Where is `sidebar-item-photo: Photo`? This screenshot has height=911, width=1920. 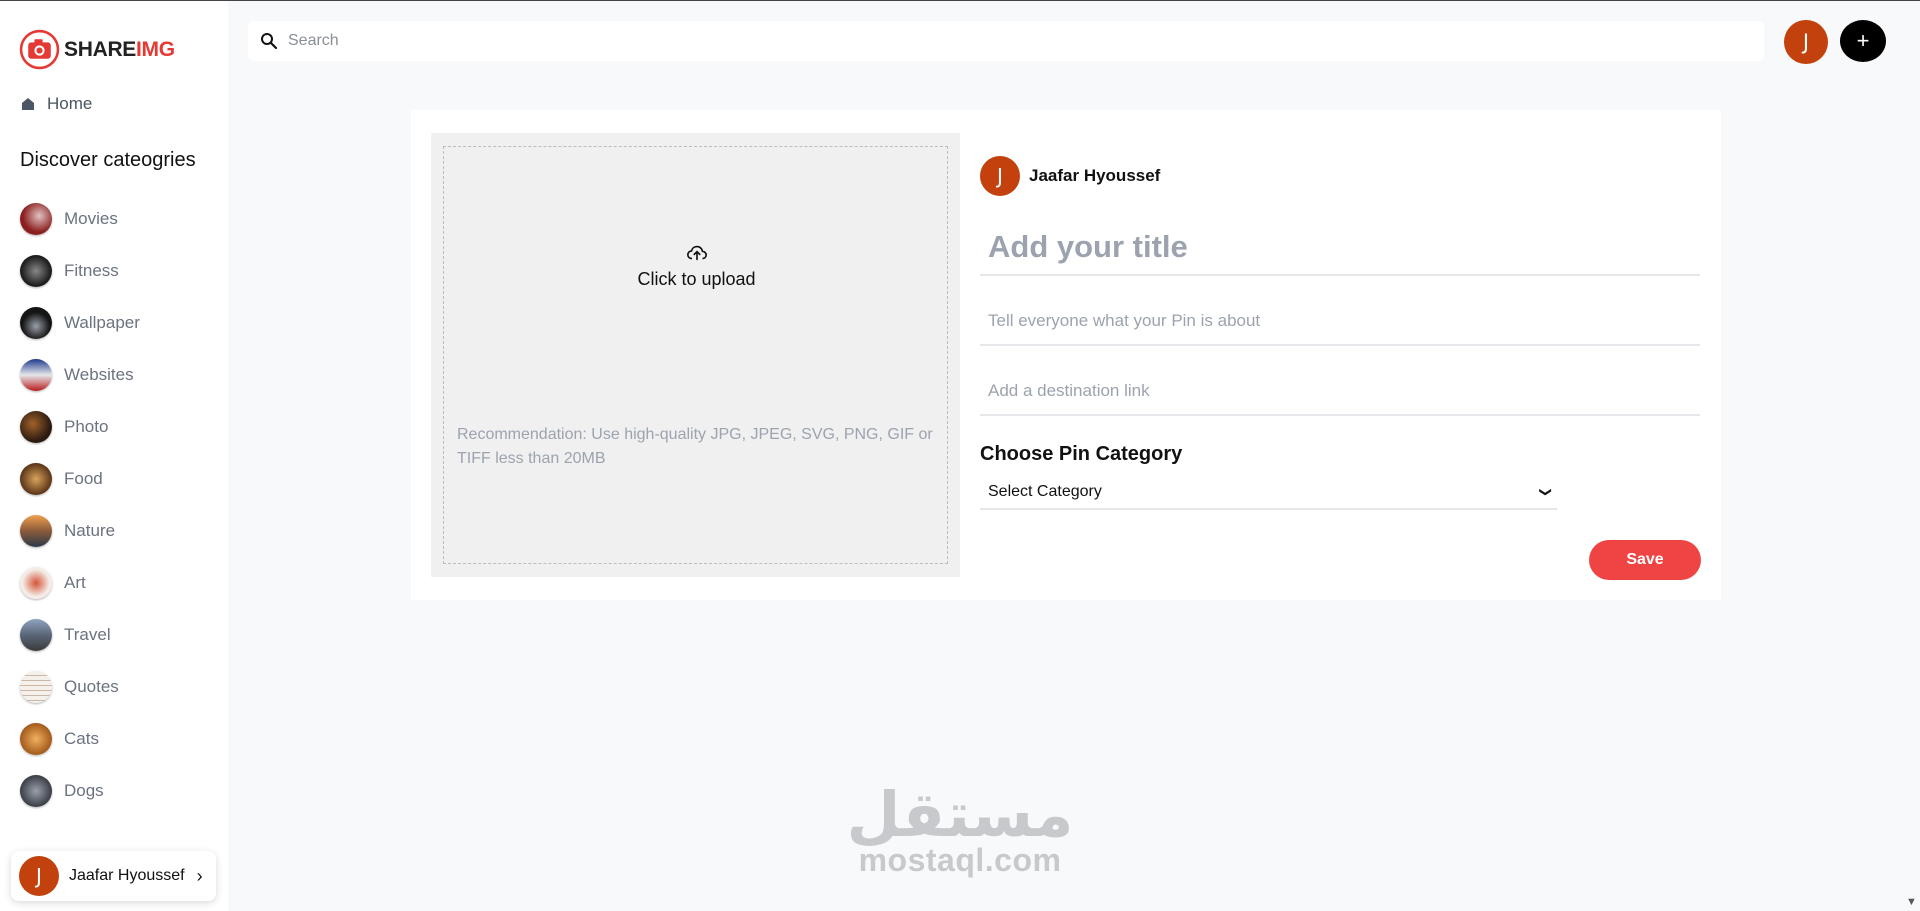 sidebar-item-photo: Photo is located at coordinates (80, 427).